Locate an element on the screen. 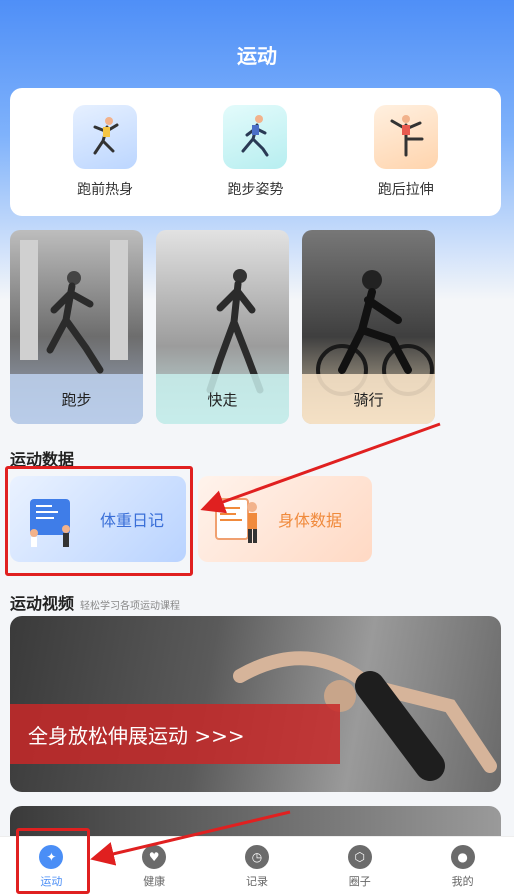 Image resolution: width=514 pixels, height=896 pixels. tab-health: ♥ 健康 is located at coordinates (154, 866).